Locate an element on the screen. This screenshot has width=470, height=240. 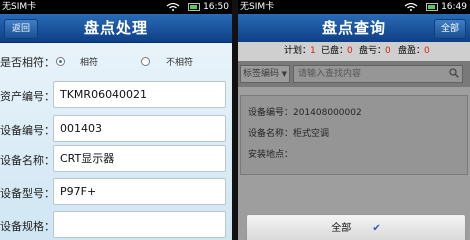
form-row-device-name: 设备名称： CRT显示器 is located at coordinates (116, 159).